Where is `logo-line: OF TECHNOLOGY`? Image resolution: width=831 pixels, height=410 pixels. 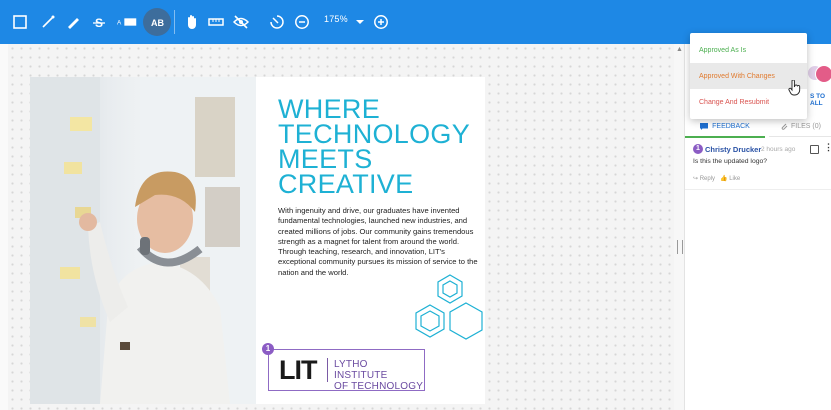
logo-line: OF TECHNOLOGY is located at coordinates (379, 386).